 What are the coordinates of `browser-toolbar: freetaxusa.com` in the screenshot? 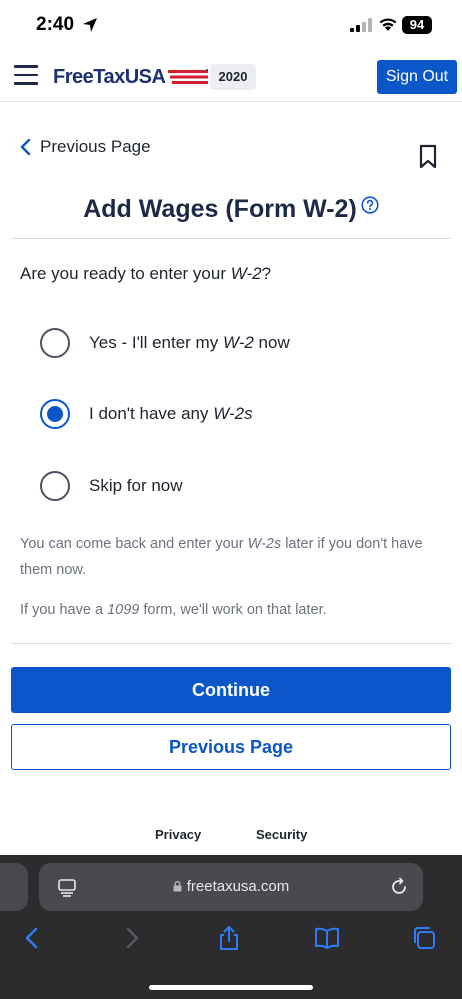 It's located at (231, 927).